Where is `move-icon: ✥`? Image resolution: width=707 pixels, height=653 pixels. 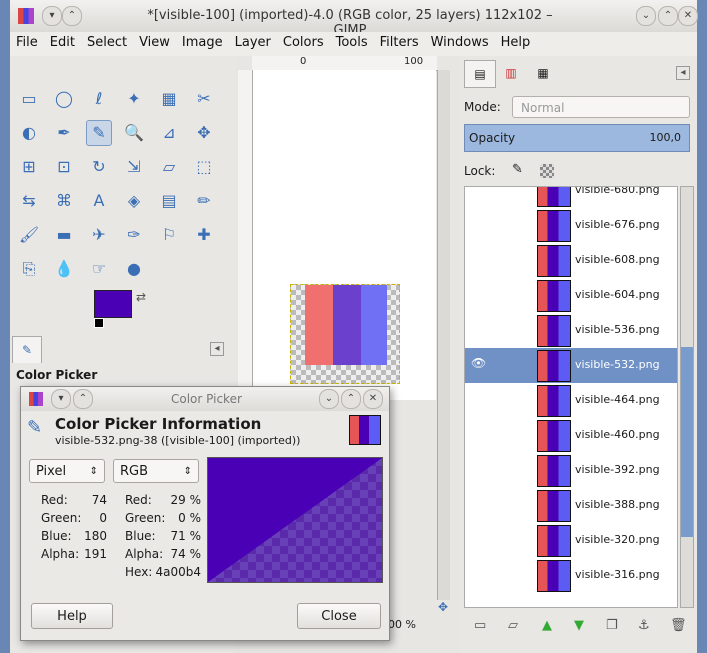 move-icon: ✥ is located at coordinates (204, 133).